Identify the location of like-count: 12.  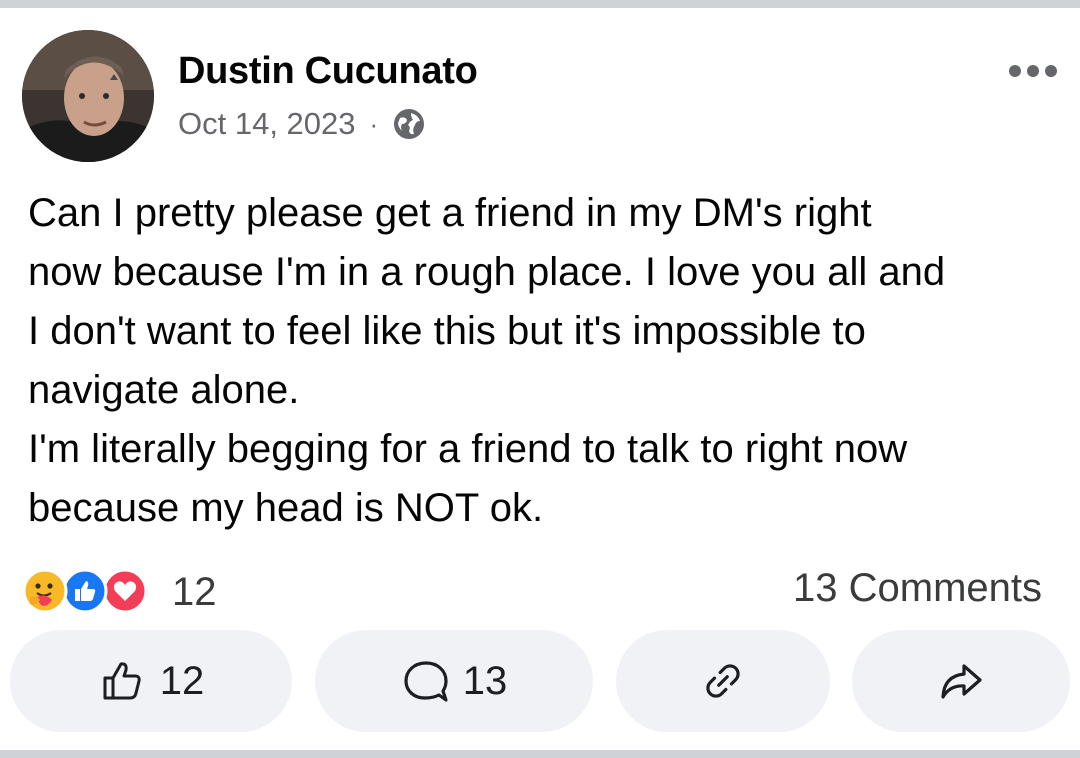
(182, 680).